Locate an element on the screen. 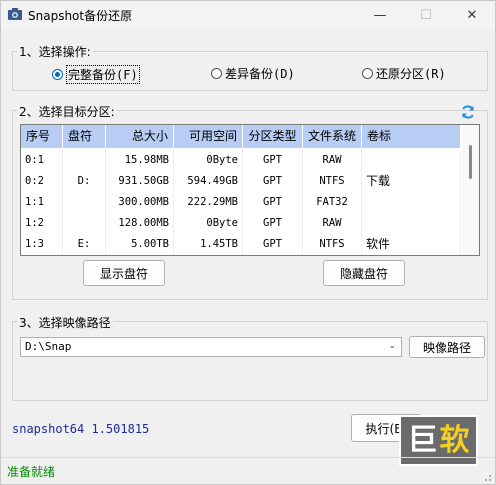 Image resolution: width=496 pixels, height=485 pixels. maximize-icon: ☐ is located at coordinates (426, 15).